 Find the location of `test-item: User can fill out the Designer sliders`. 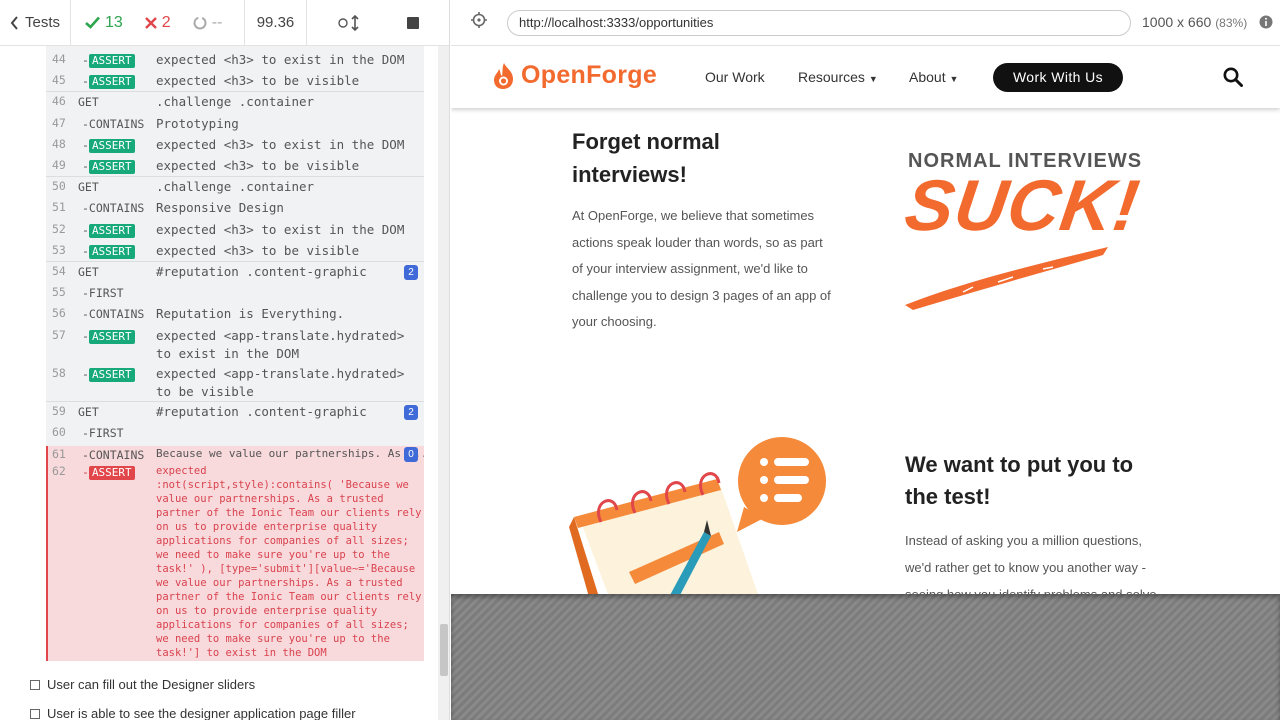

test-item: User can fill out the Designer sliders is located at coordinates (142, 684).